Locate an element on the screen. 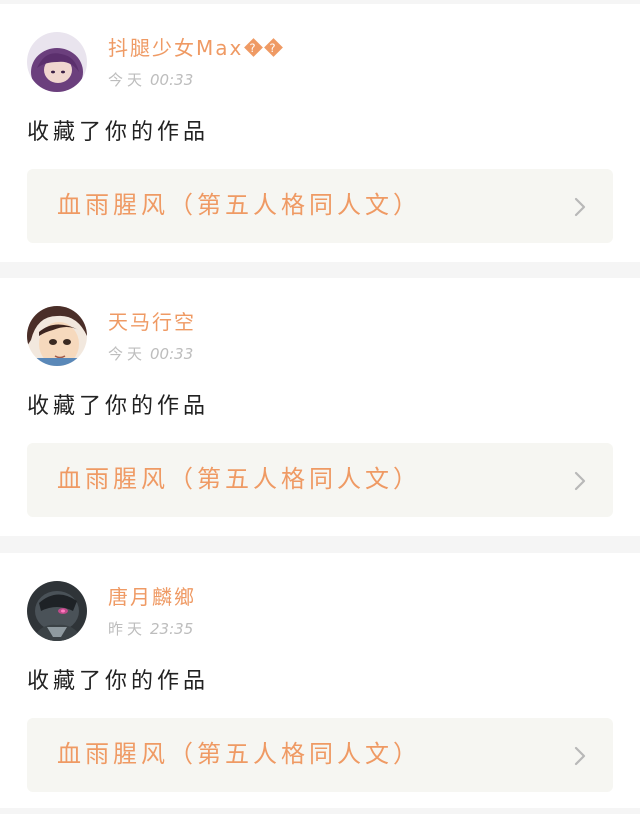 The width and height of the screenshot is (640, 814). timestamp: 昨天 23:35 is located at coordinates (150, 629).